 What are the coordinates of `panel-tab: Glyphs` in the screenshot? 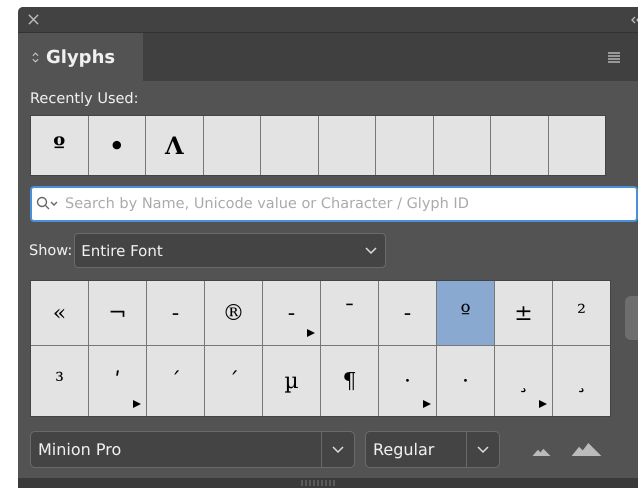 It's located at (80, 57).